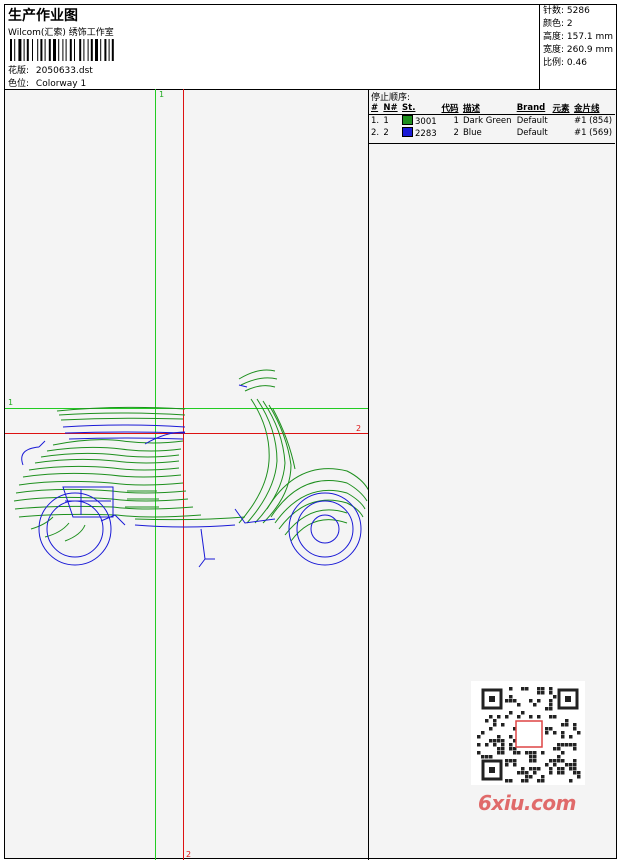  Describe the element at coordinates (375, 121) in the screenshot. I see `row-index: 1.` at that location.